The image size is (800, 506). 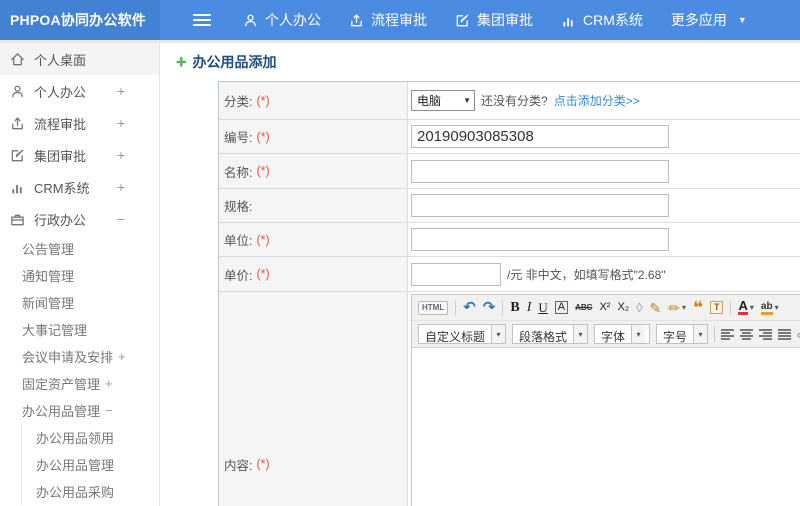 What do you see at coordinates (79, 410) in the screenshot?
I see `submenu-item-office-supplies: 办公用品管理 −` at bounding box center [79, 410].